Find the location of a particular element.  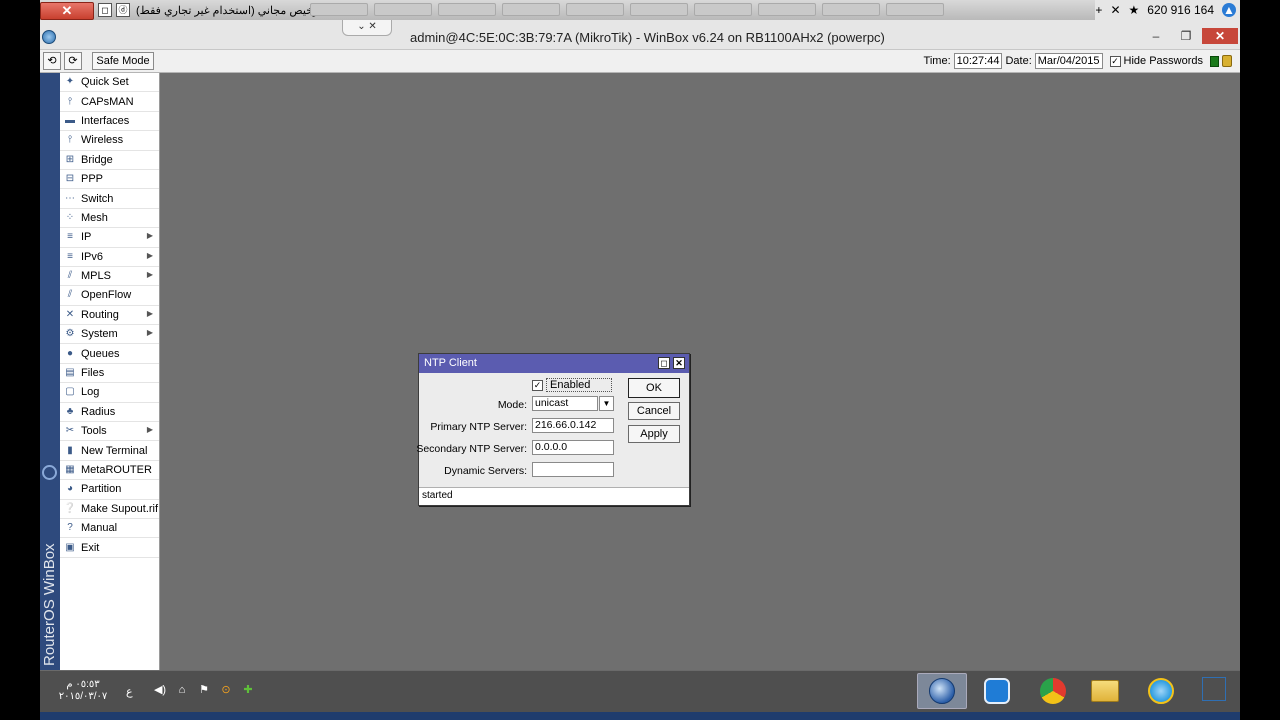

sidebar-item-wireless: ⫯ Wireless is located at coordinates (109, 141).